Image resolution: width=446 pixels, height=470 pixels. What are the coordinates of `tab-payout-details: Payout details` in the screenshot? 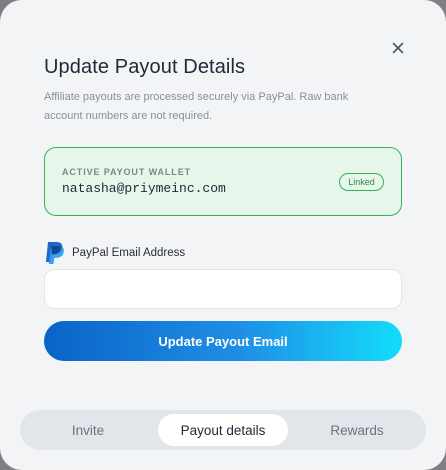 It's located at (223, 430).